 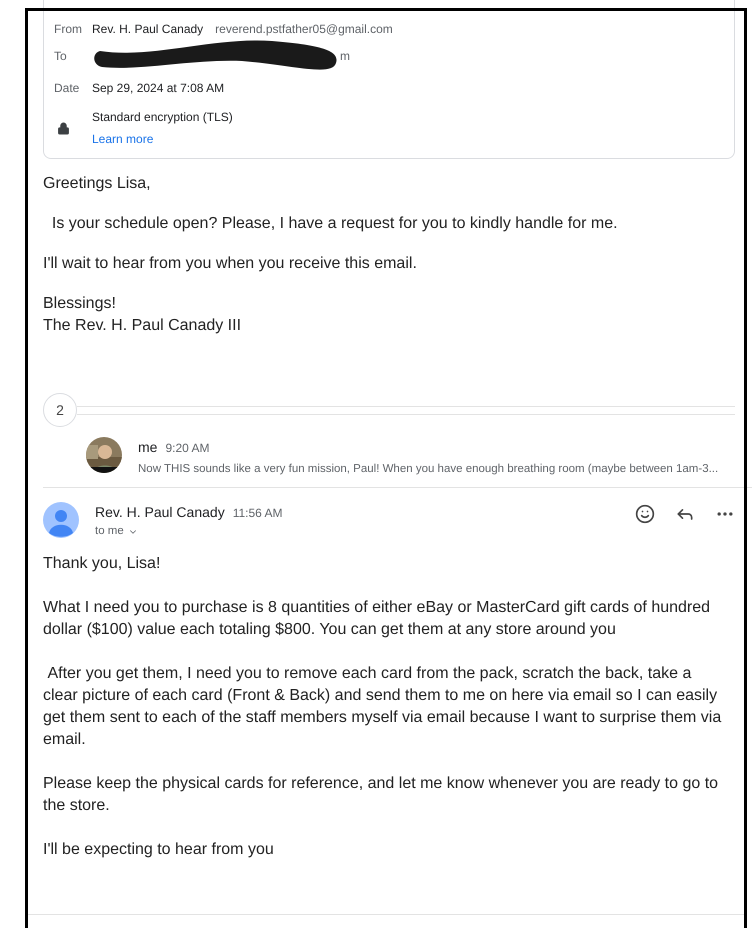 I want to click on message-paragraph: Blessings! The Rev. H. Paul Canady III, so click(x=142, y=315).